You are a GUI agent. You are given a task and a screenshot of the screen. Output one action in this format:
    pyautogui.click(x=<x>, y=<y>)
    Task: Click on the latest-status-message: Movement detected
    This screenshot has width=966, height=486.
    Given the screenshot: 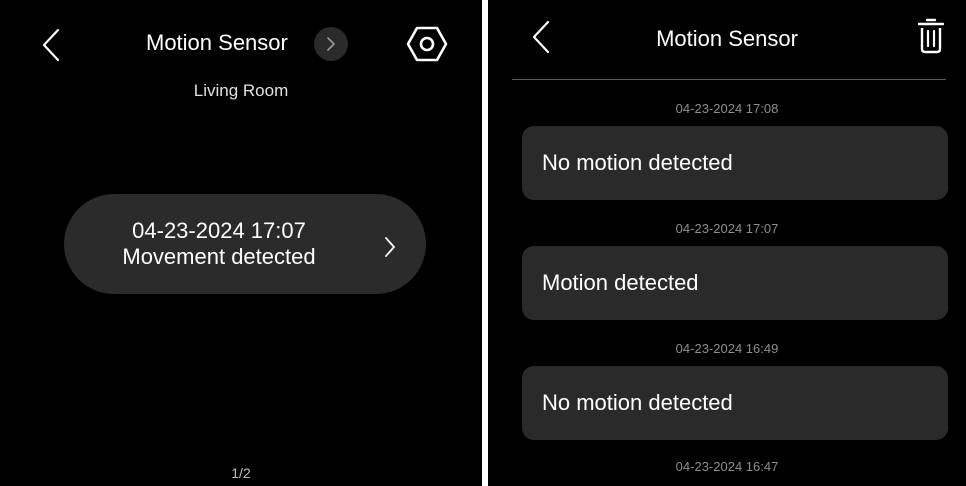 What is the action you would take?
    pyautogui.click(x=219, y=256)
    